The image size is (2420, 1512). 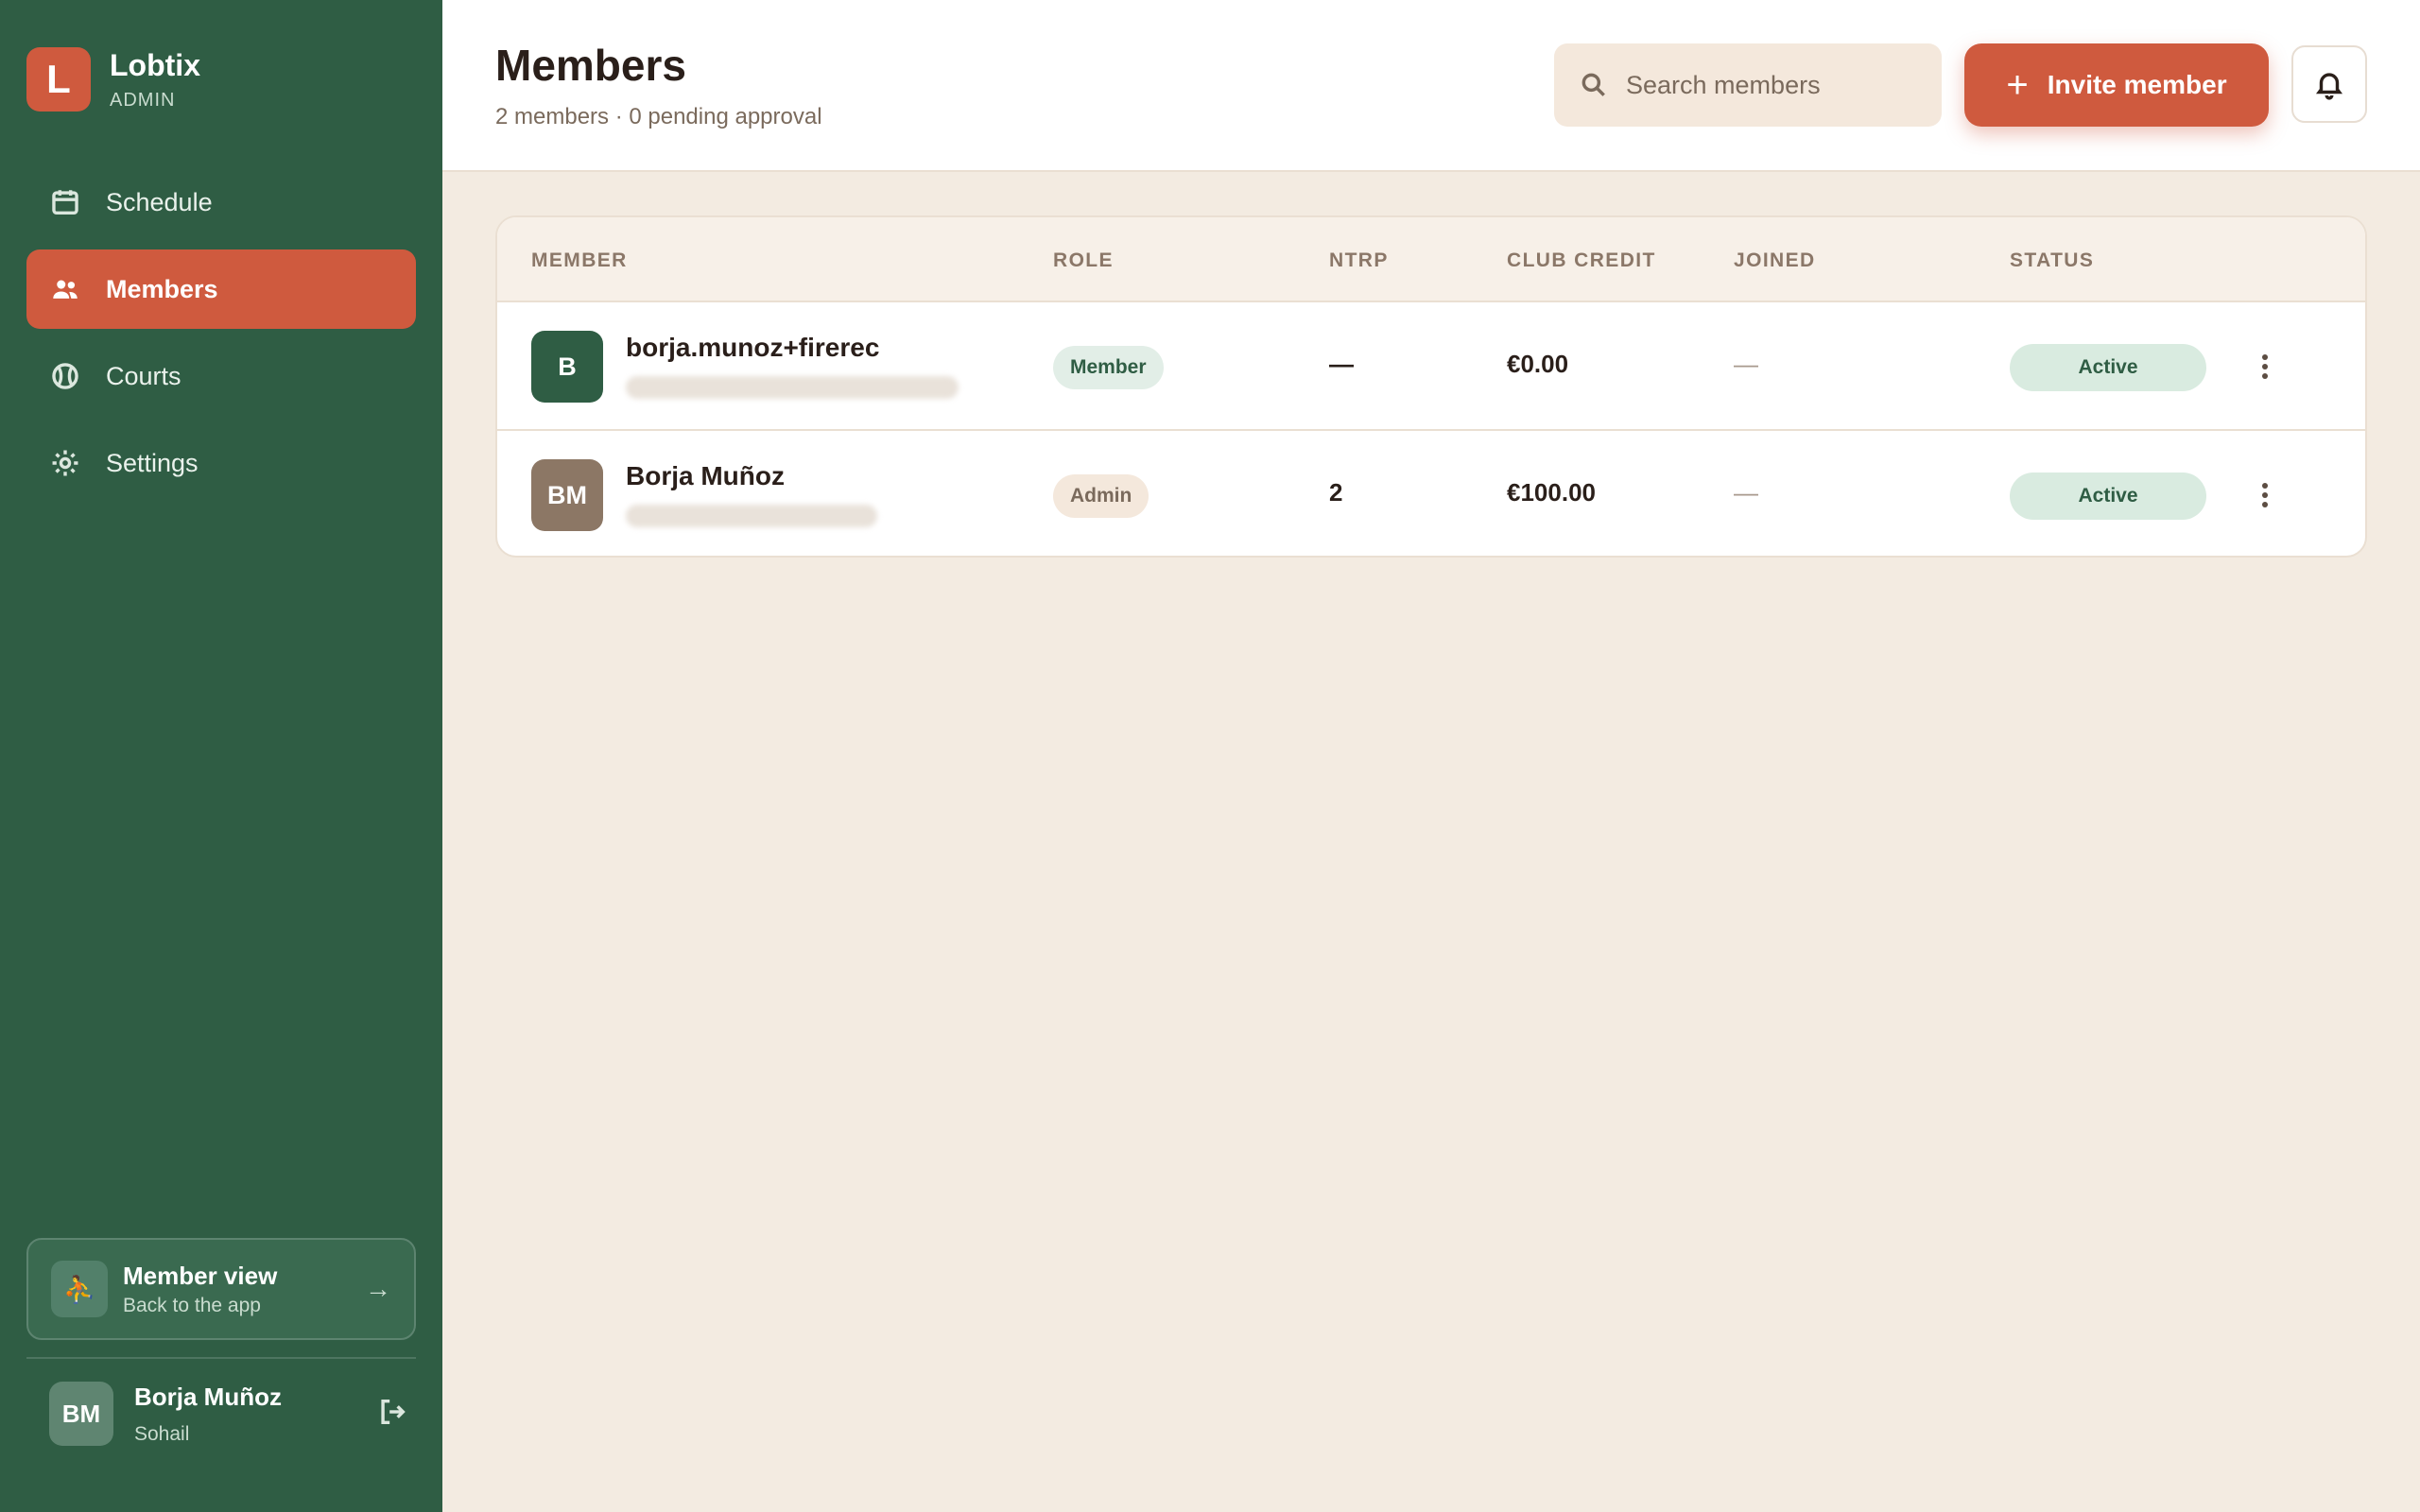 What do you see at coordinates (255, 1414) in the screenshot?
I see `user-text: Borja Muñoz Sohail` at bounding box center [255, 1414].